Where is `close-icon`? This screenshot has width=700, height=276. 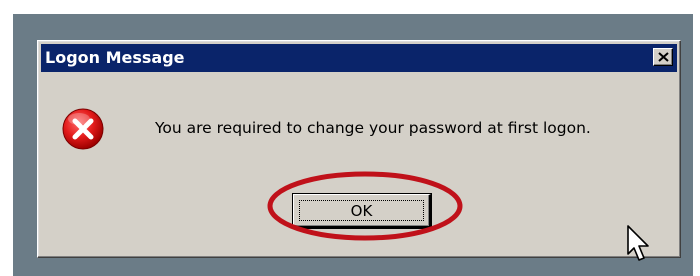
close-icon is located at coordinates (663, 57).